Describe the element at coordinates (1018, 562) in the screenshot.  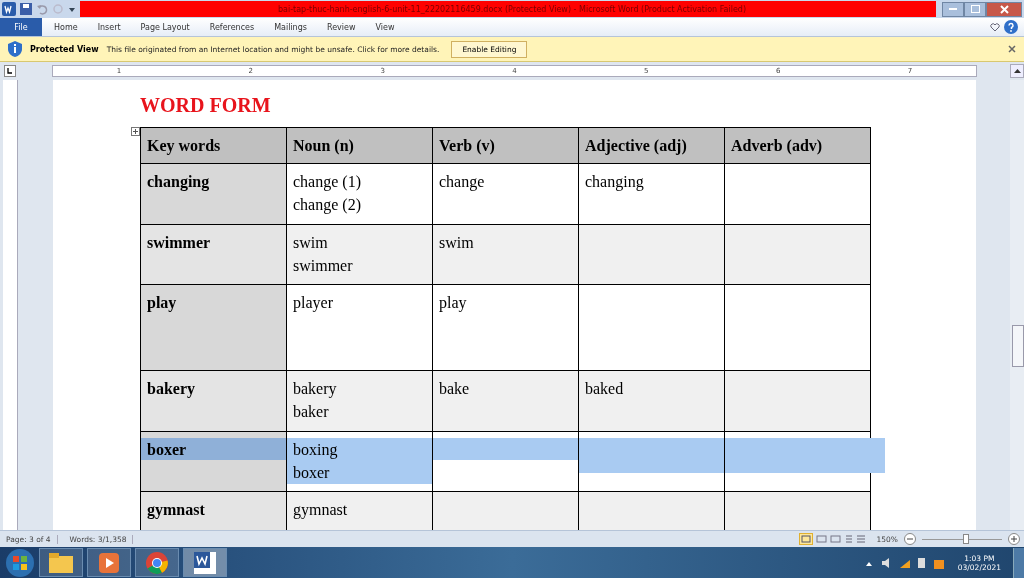
I see `show-desktop-button` at that location.